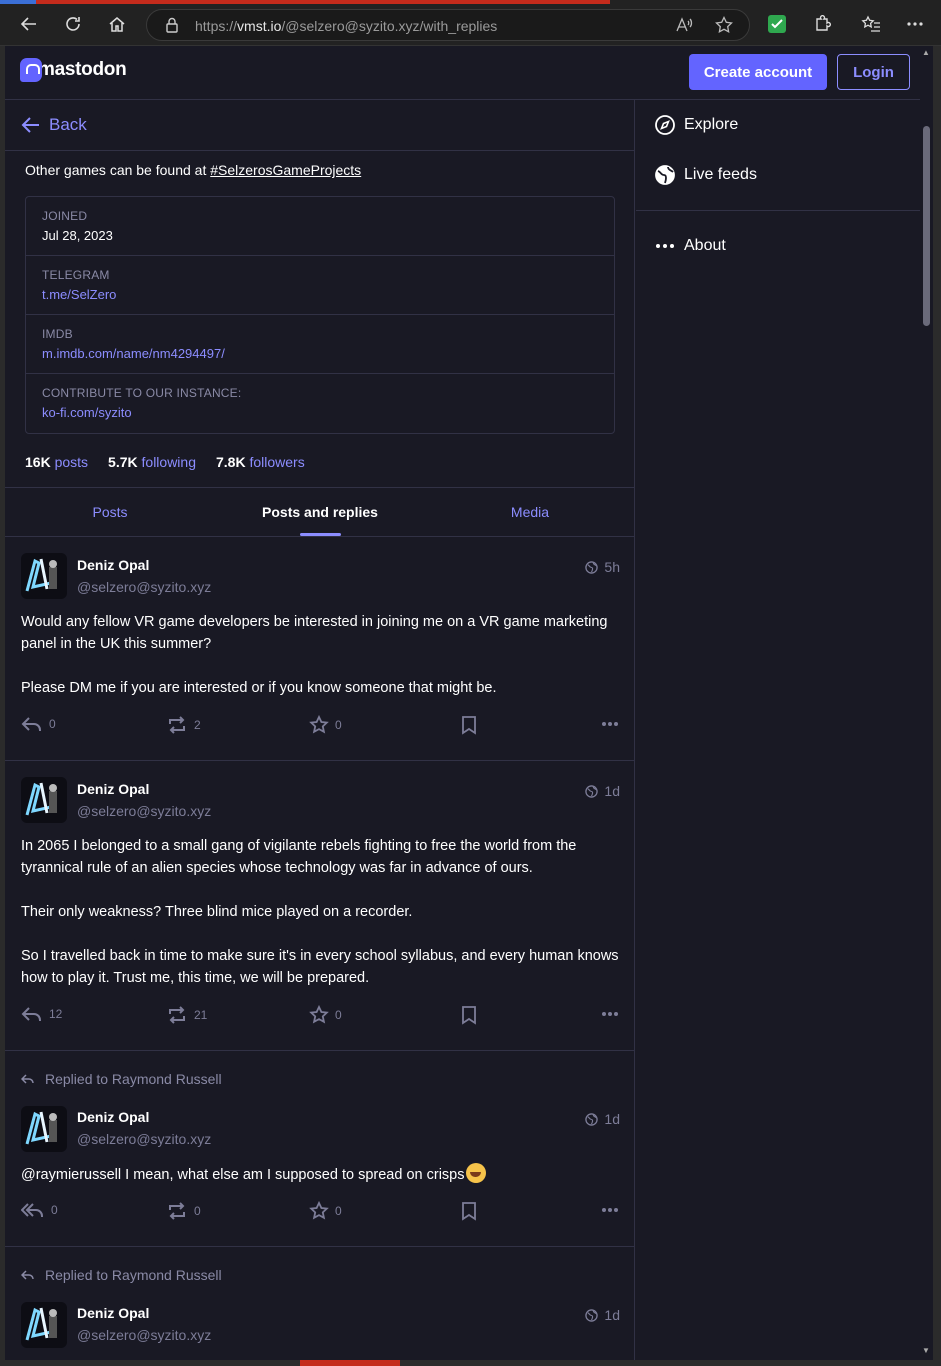  What do you see at coordinates (319, 724) in the screenshot?
I see `star-icon` at bounding box center [319, 724].